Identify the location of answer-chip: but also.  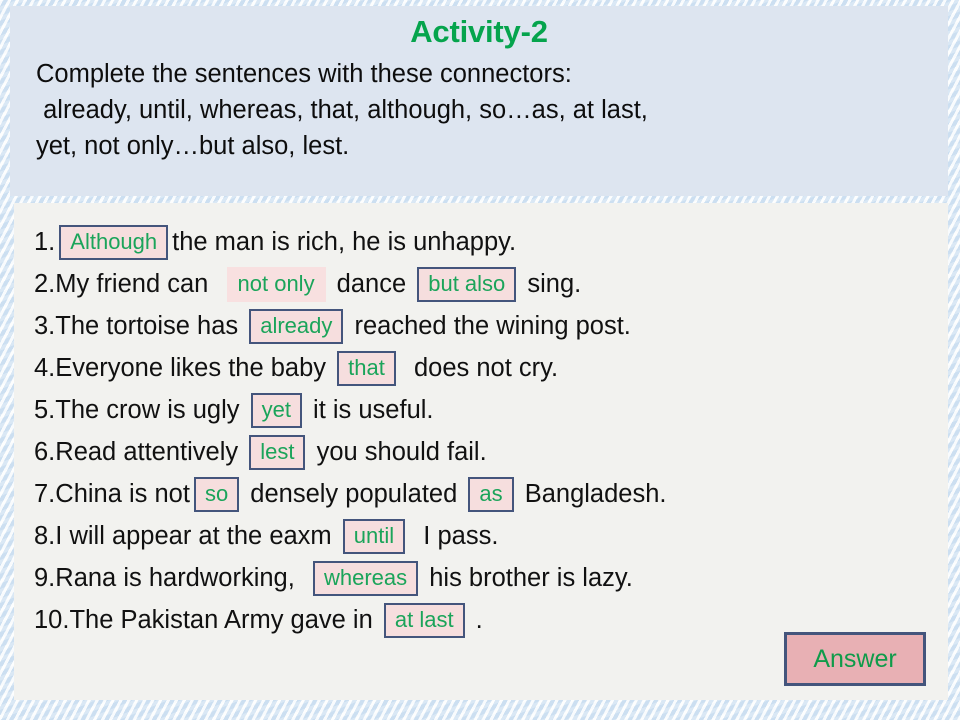
(467, 284).